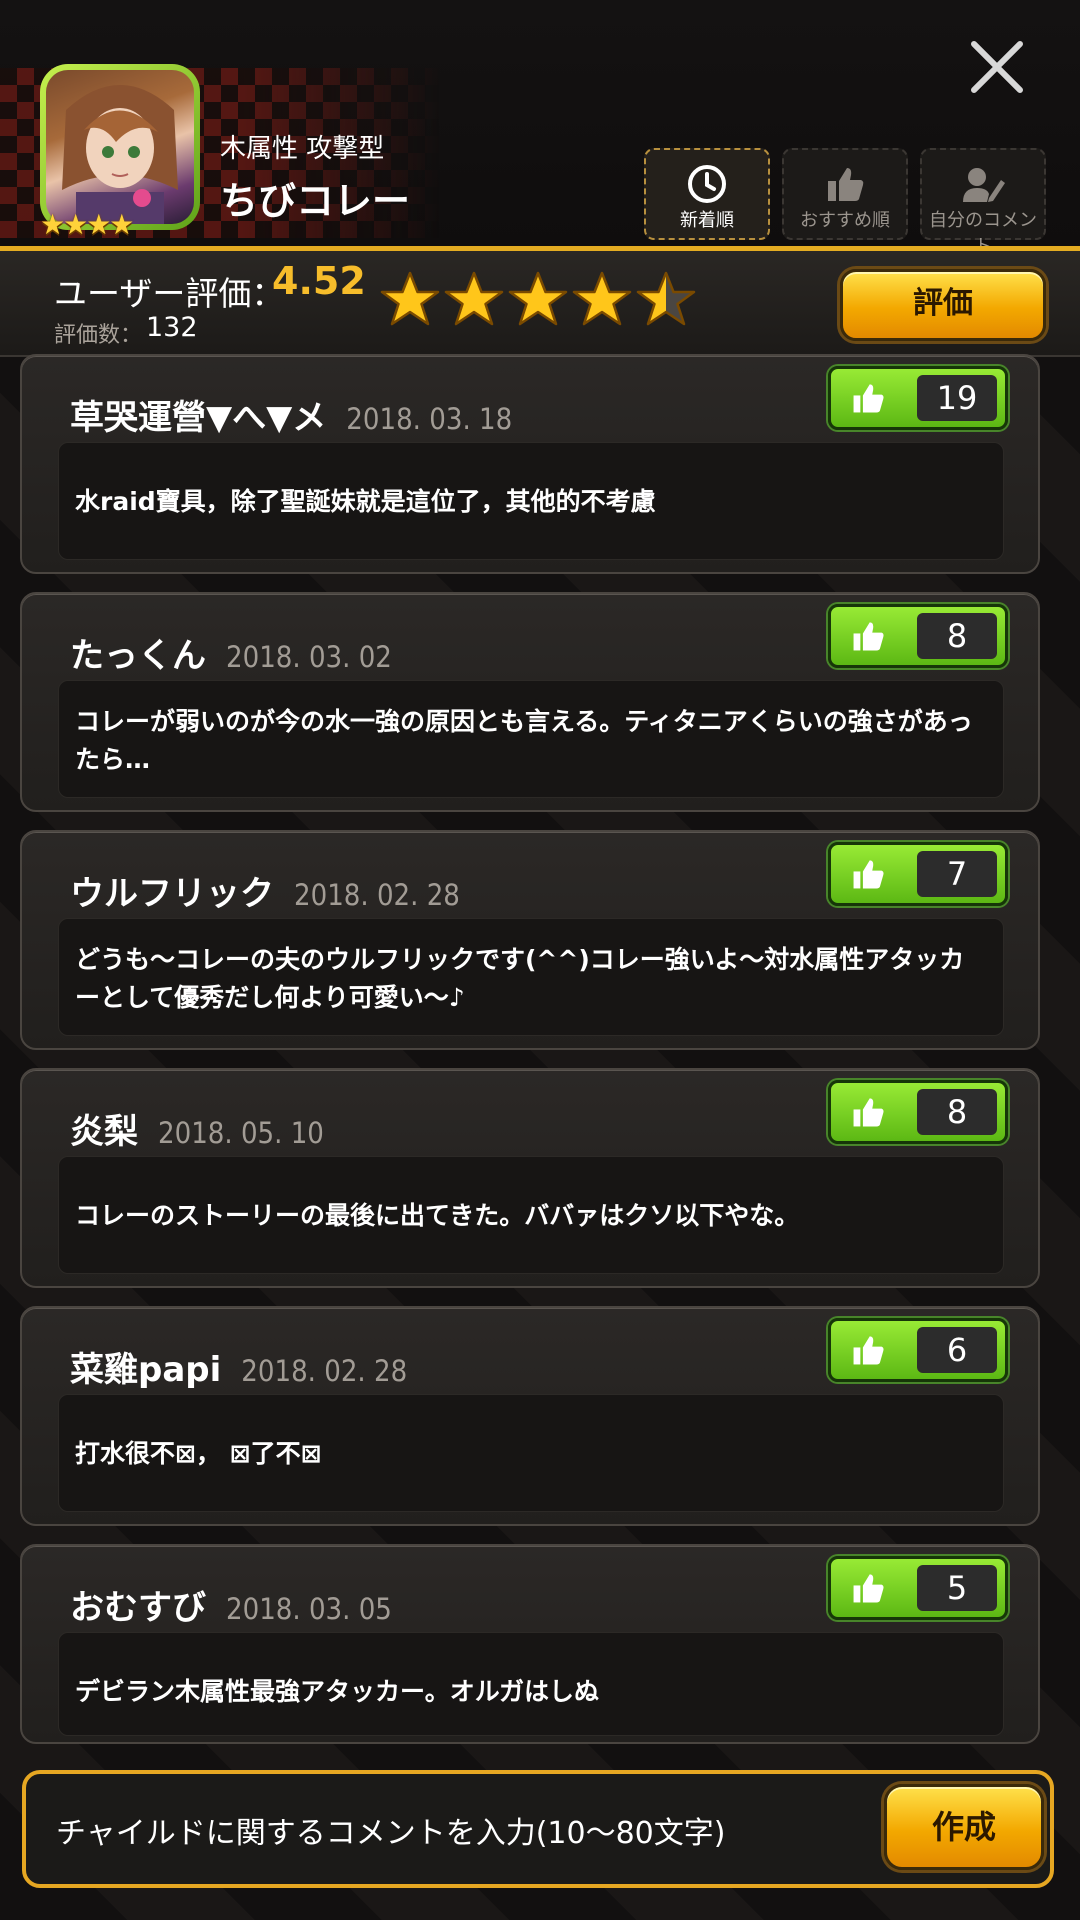  Describe the element at coordinates (98, 335) in the screenshot. I see `rating-count-label: 評価数：` at that location.